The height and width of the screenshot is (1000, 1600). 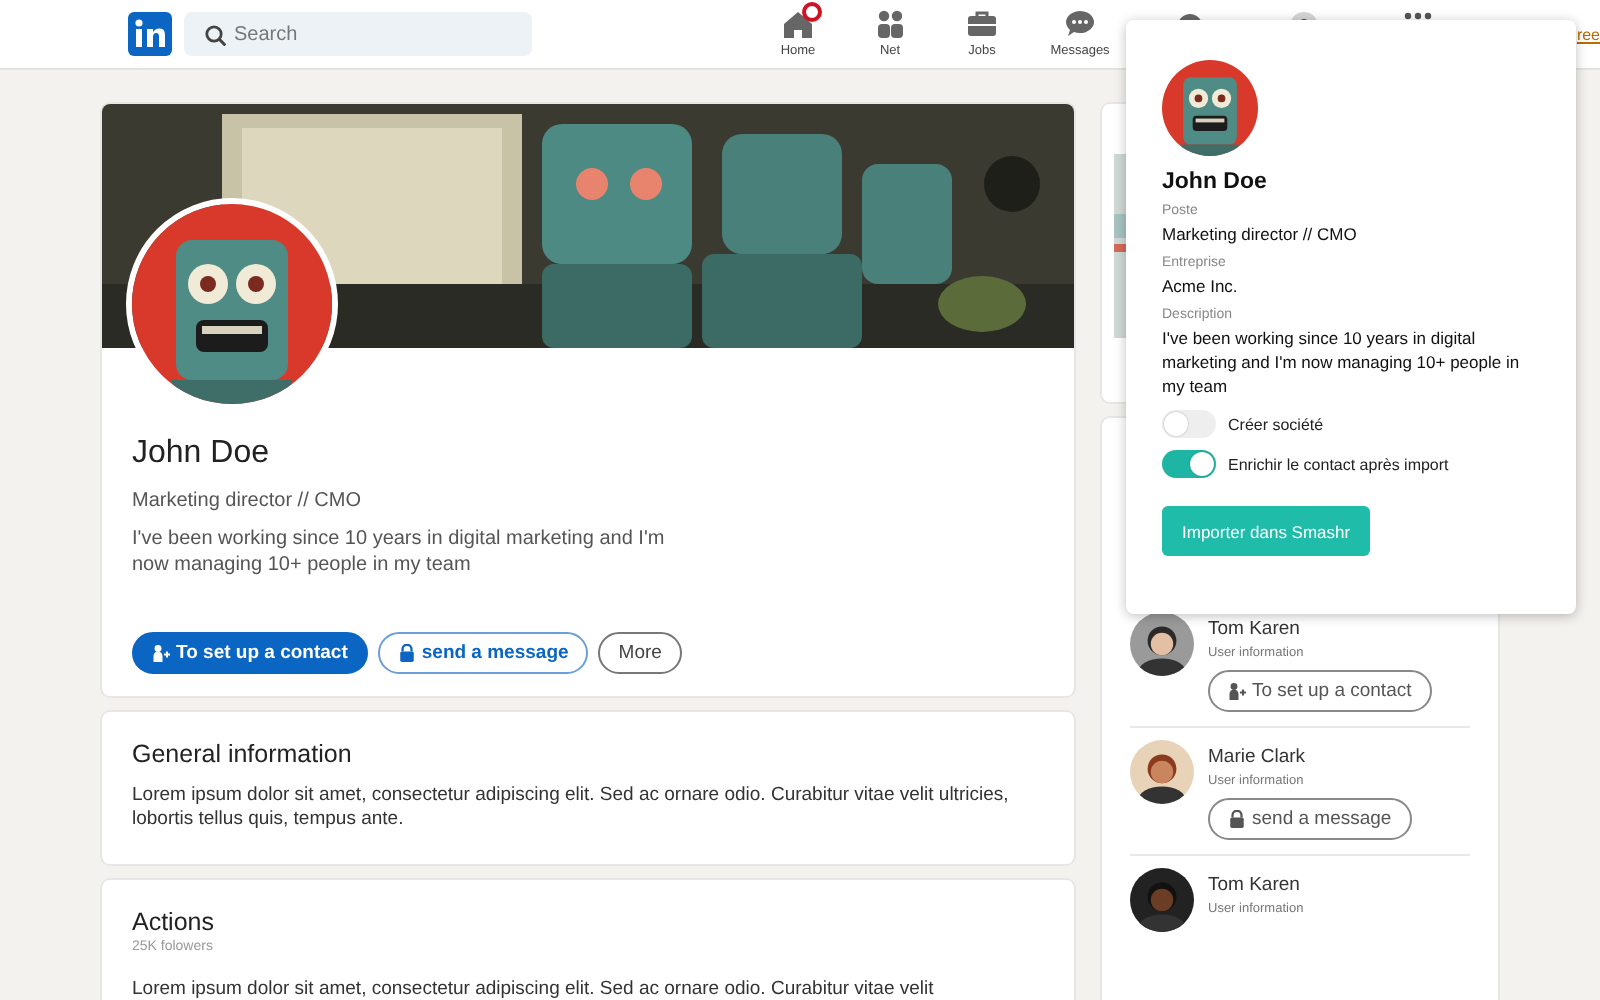 I want to click on field-value: Acme Inc., so click(x=1201, y=286).